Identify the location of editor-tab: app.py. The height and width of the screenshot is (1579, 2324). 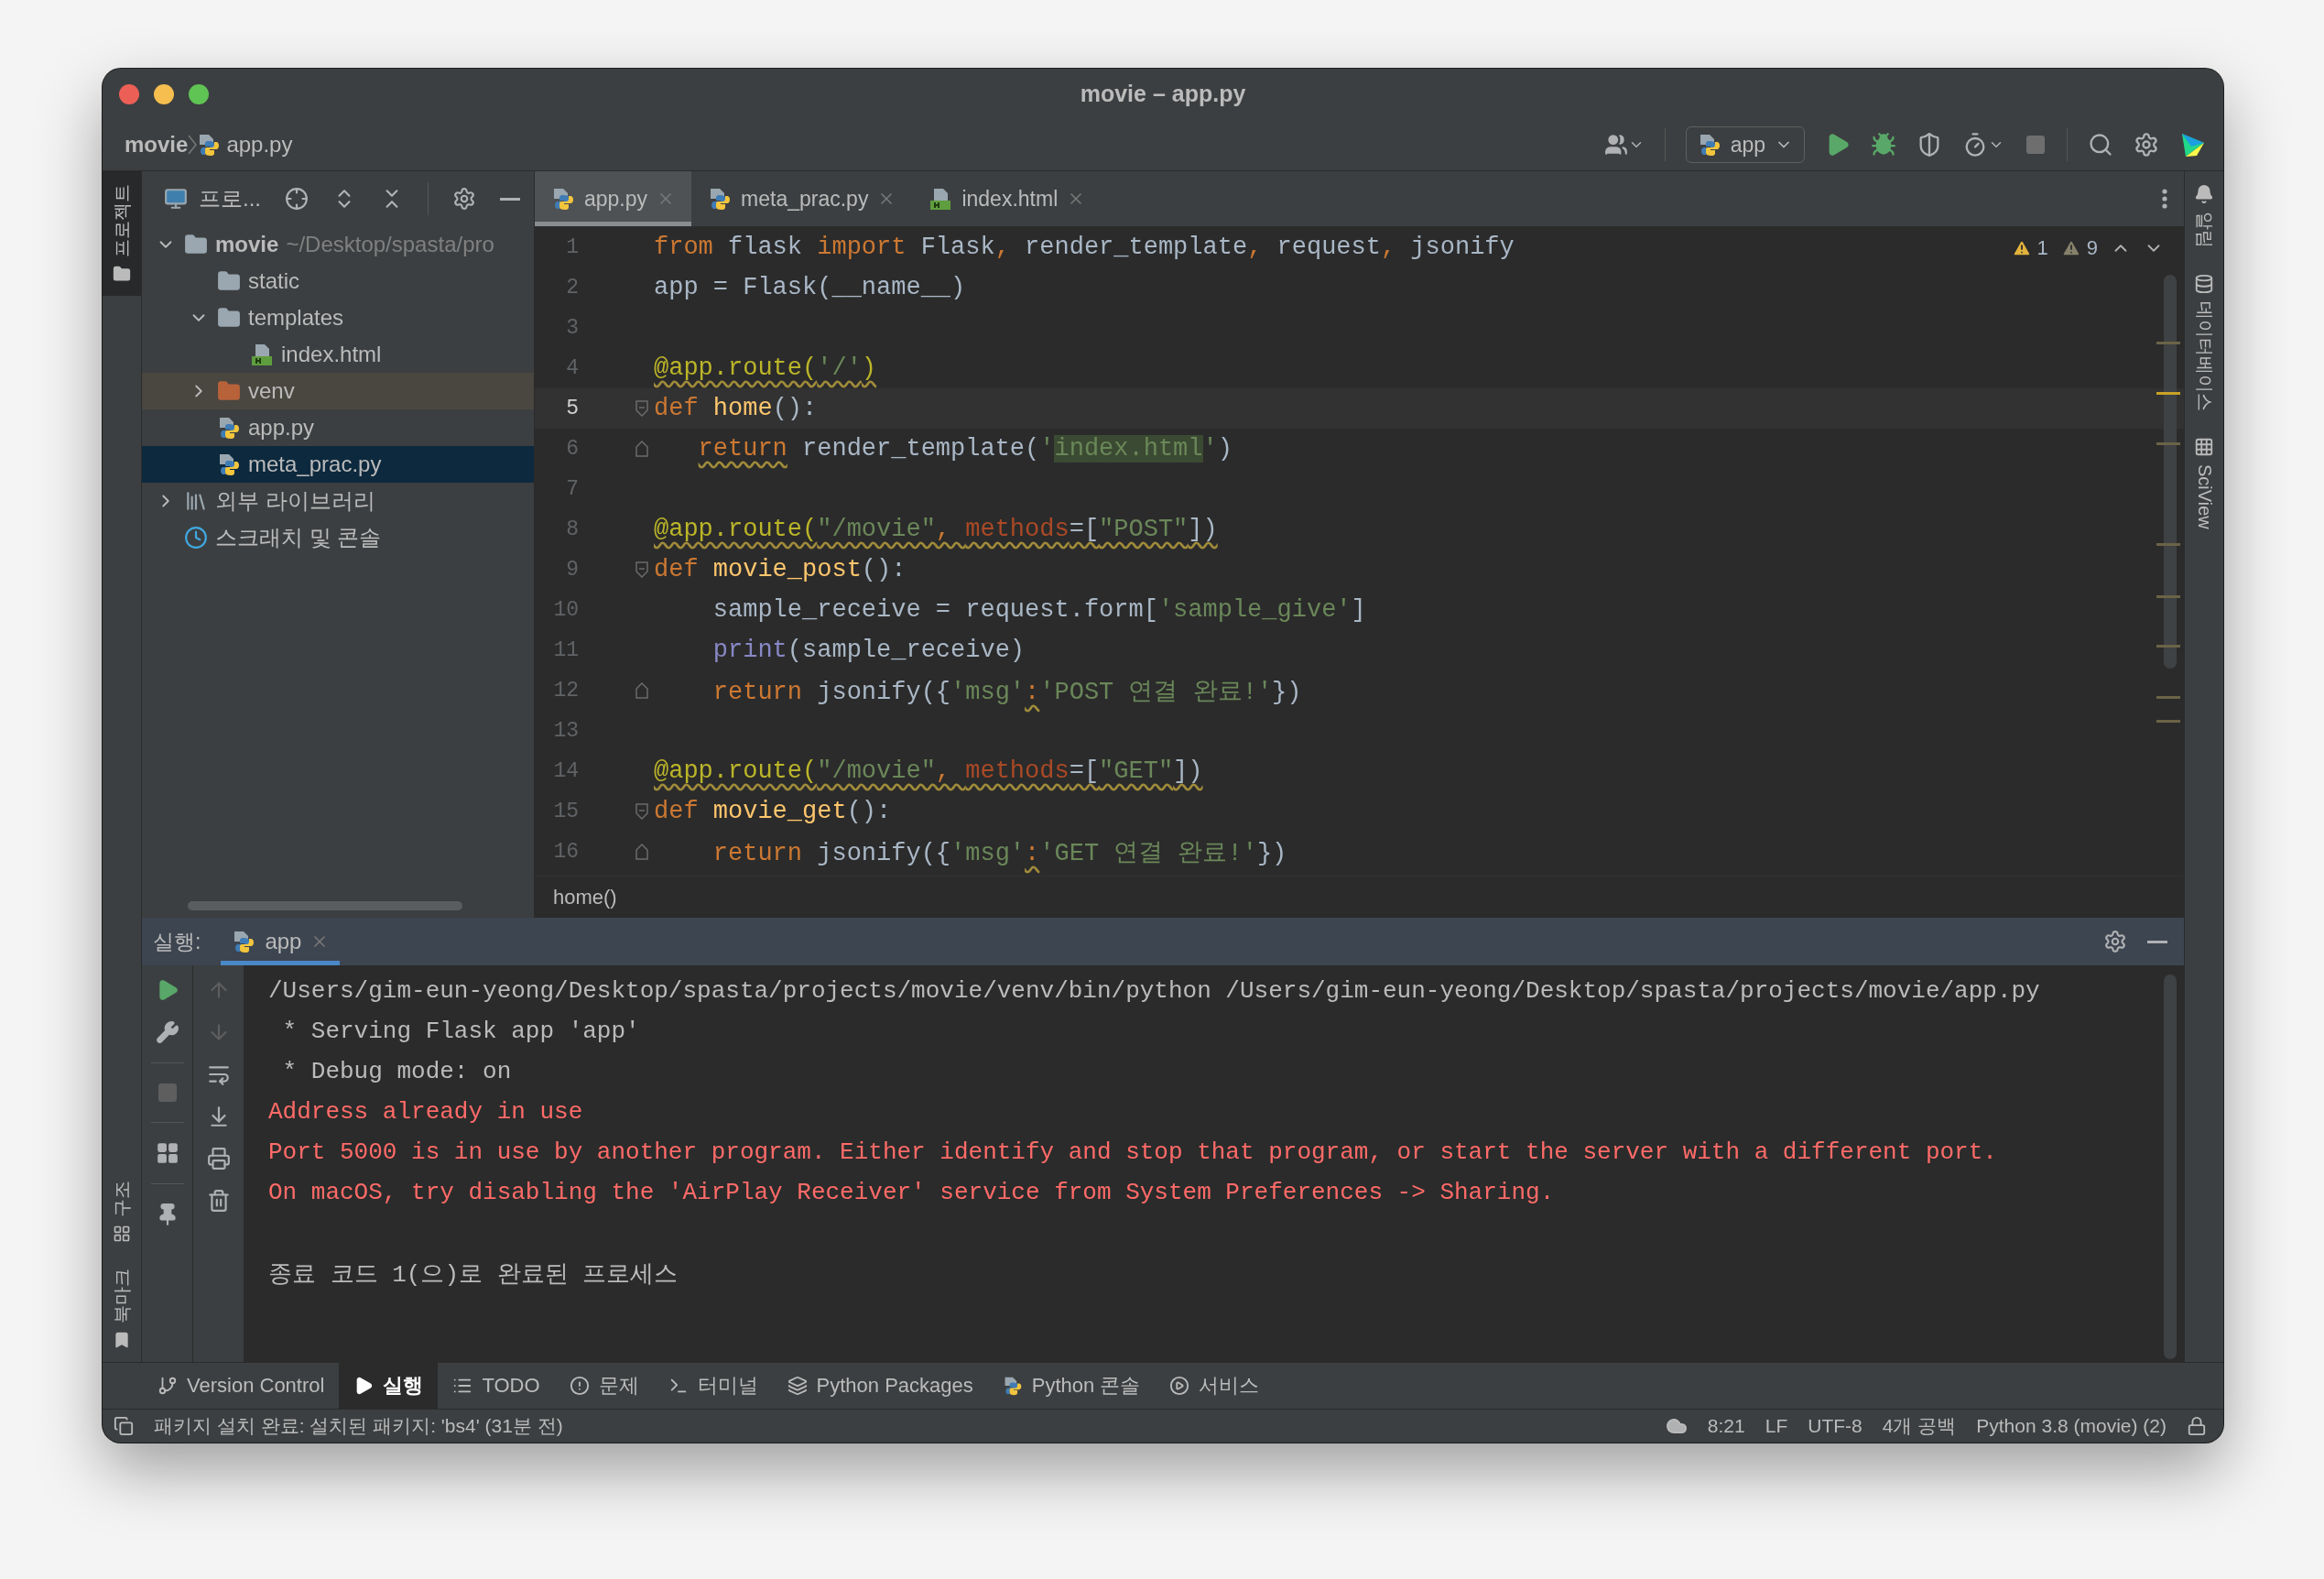
(614, 198).